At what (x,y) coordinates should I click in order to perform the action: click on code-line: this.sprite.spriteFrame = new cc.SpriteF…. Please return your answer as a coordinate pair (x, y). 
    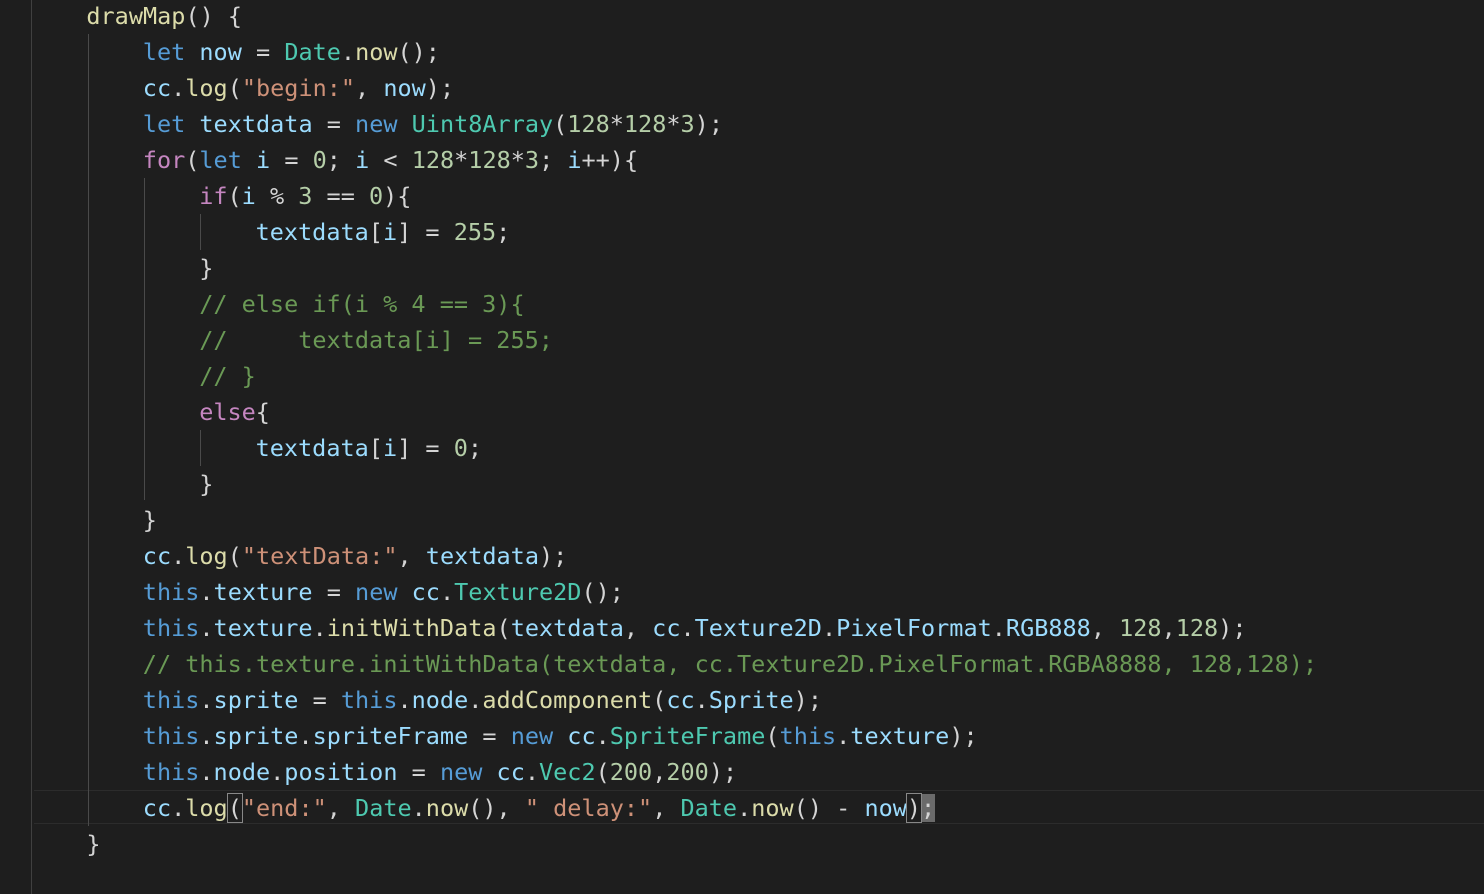
    Looking at the image, I should click on (560, 736).